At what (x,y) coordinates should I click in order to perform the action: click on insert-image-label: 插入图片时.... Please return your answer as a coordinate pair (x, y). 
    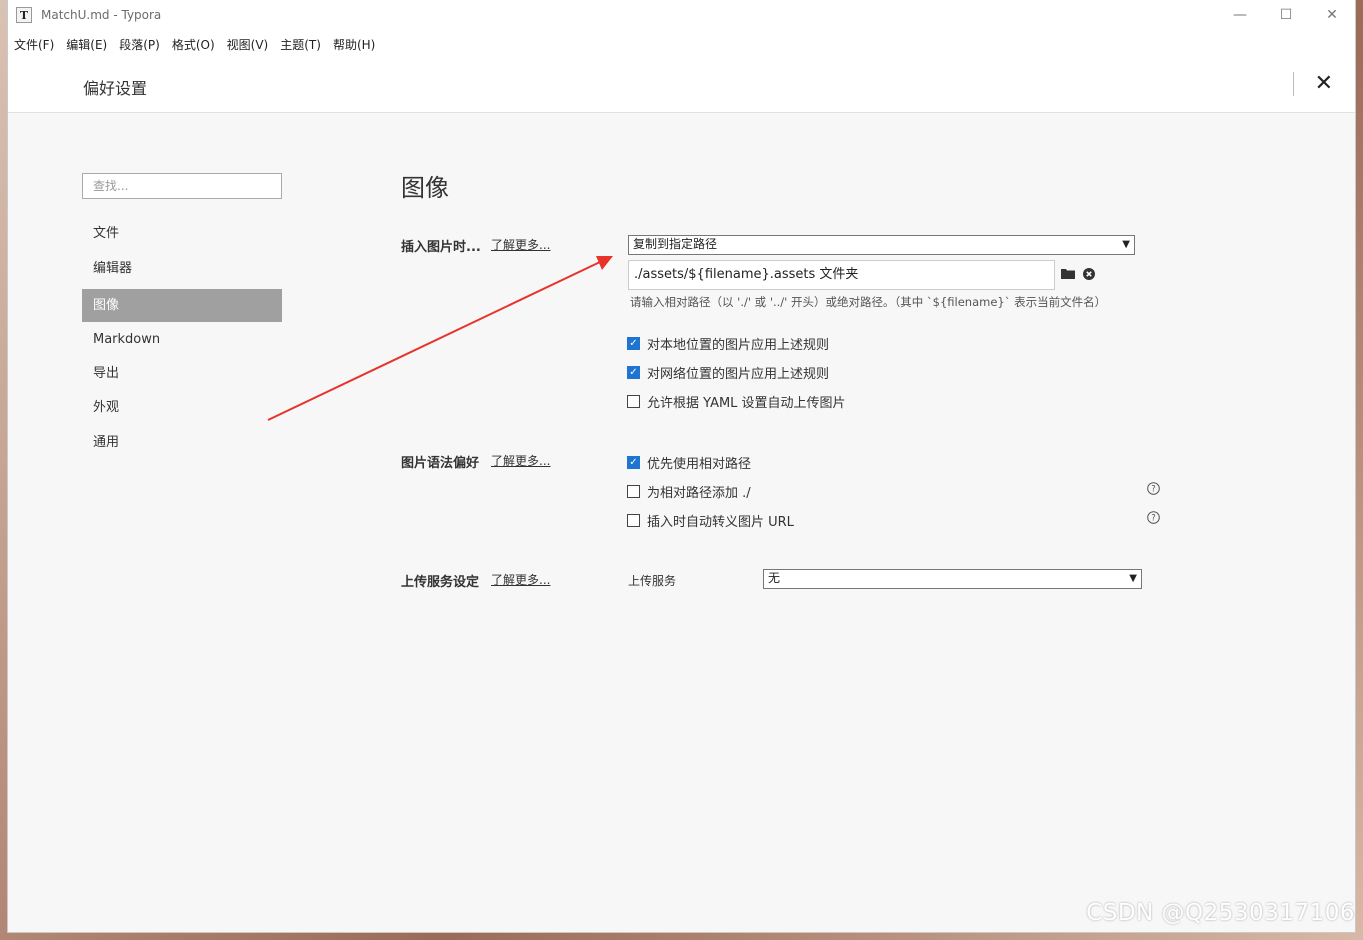
    Looking at the image, I should click on (441, 247).